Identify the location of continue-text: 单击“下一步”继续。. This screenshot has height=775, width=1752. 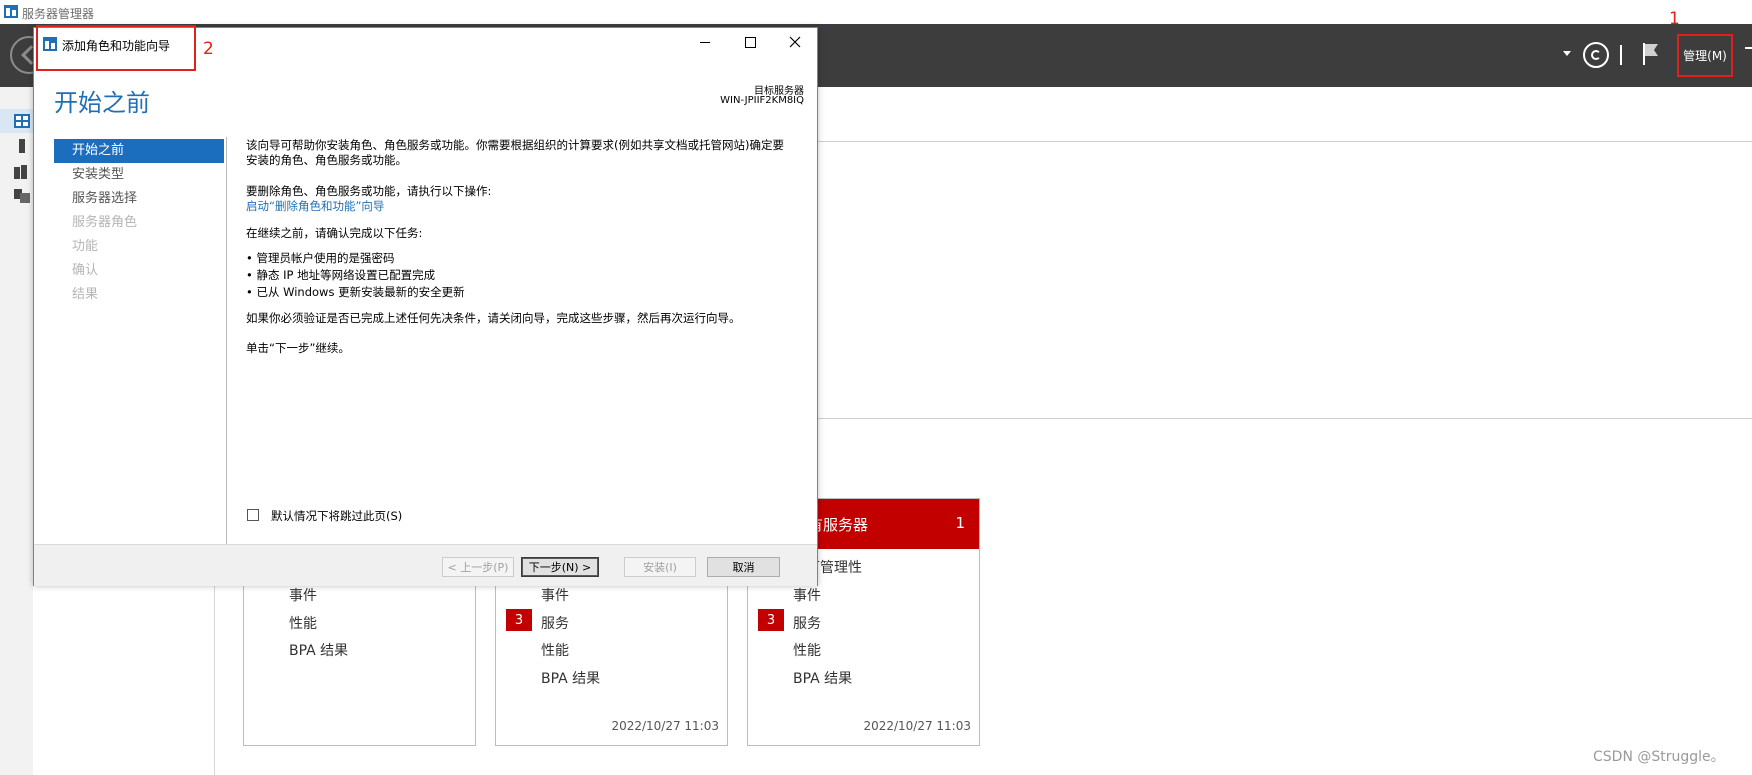
(298, 348).